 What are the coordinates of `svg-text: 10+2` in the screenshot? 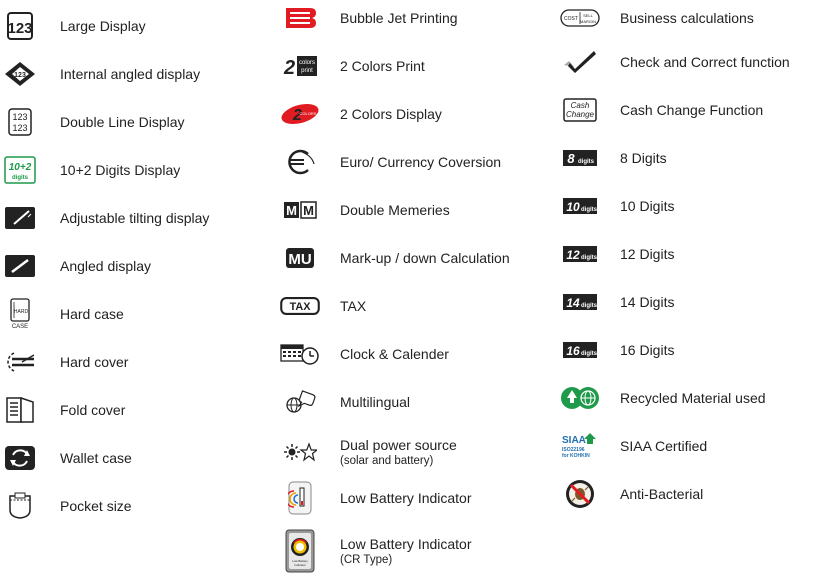 It's located at (20, 167).